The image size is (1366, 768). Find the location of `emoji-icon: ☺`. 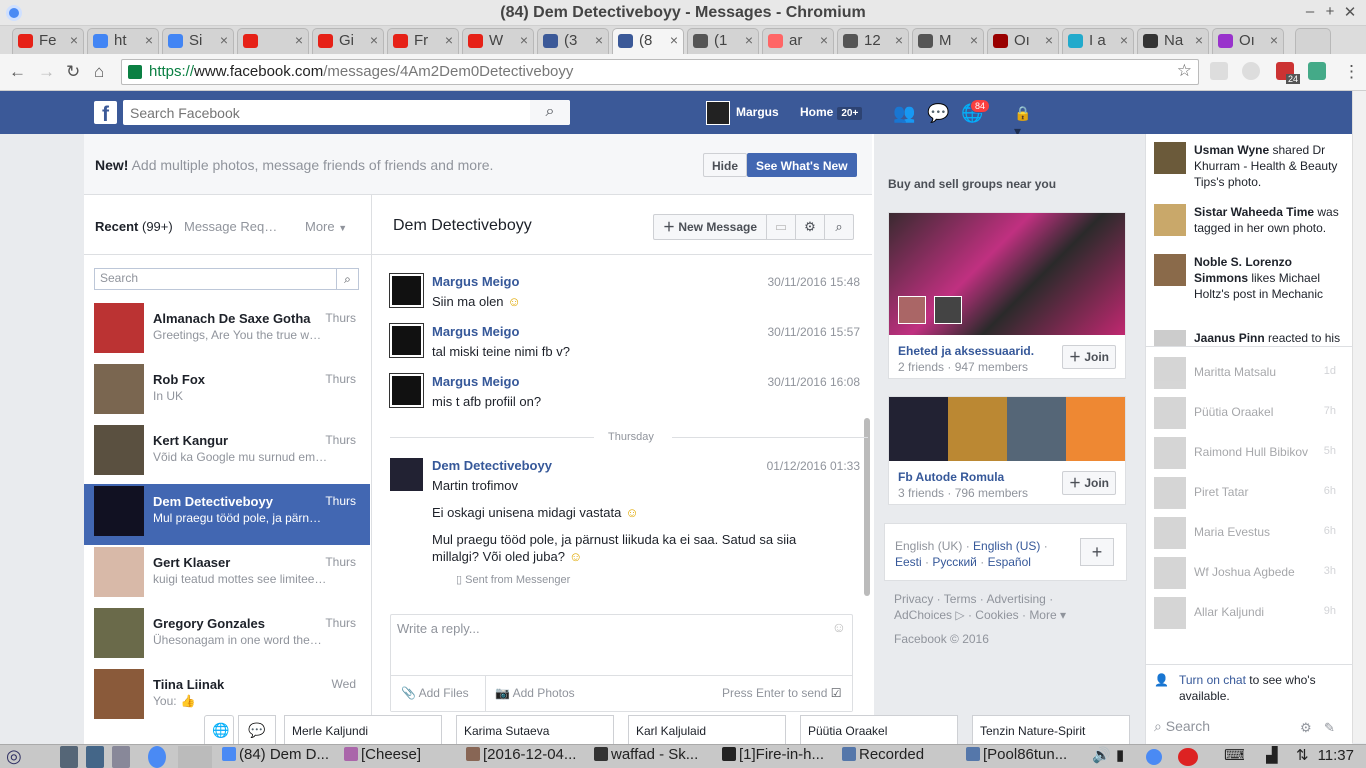

emoji-icon: ☺ is located at coordinates (839, 627).